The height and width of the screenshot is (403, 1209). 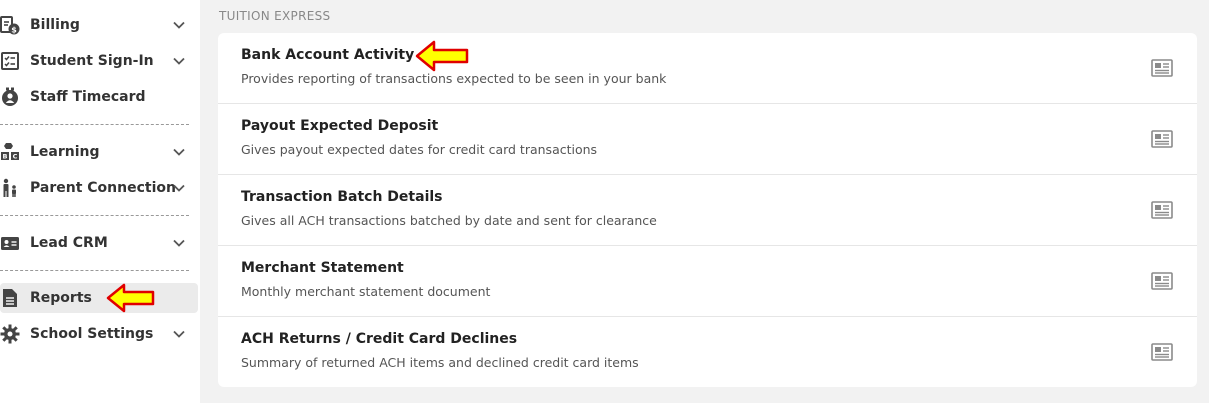 What do you see at coordinates (10, 152) in the screenshot?
I see `abc-blocks-icon: BC` at bounding box center [10, 152].